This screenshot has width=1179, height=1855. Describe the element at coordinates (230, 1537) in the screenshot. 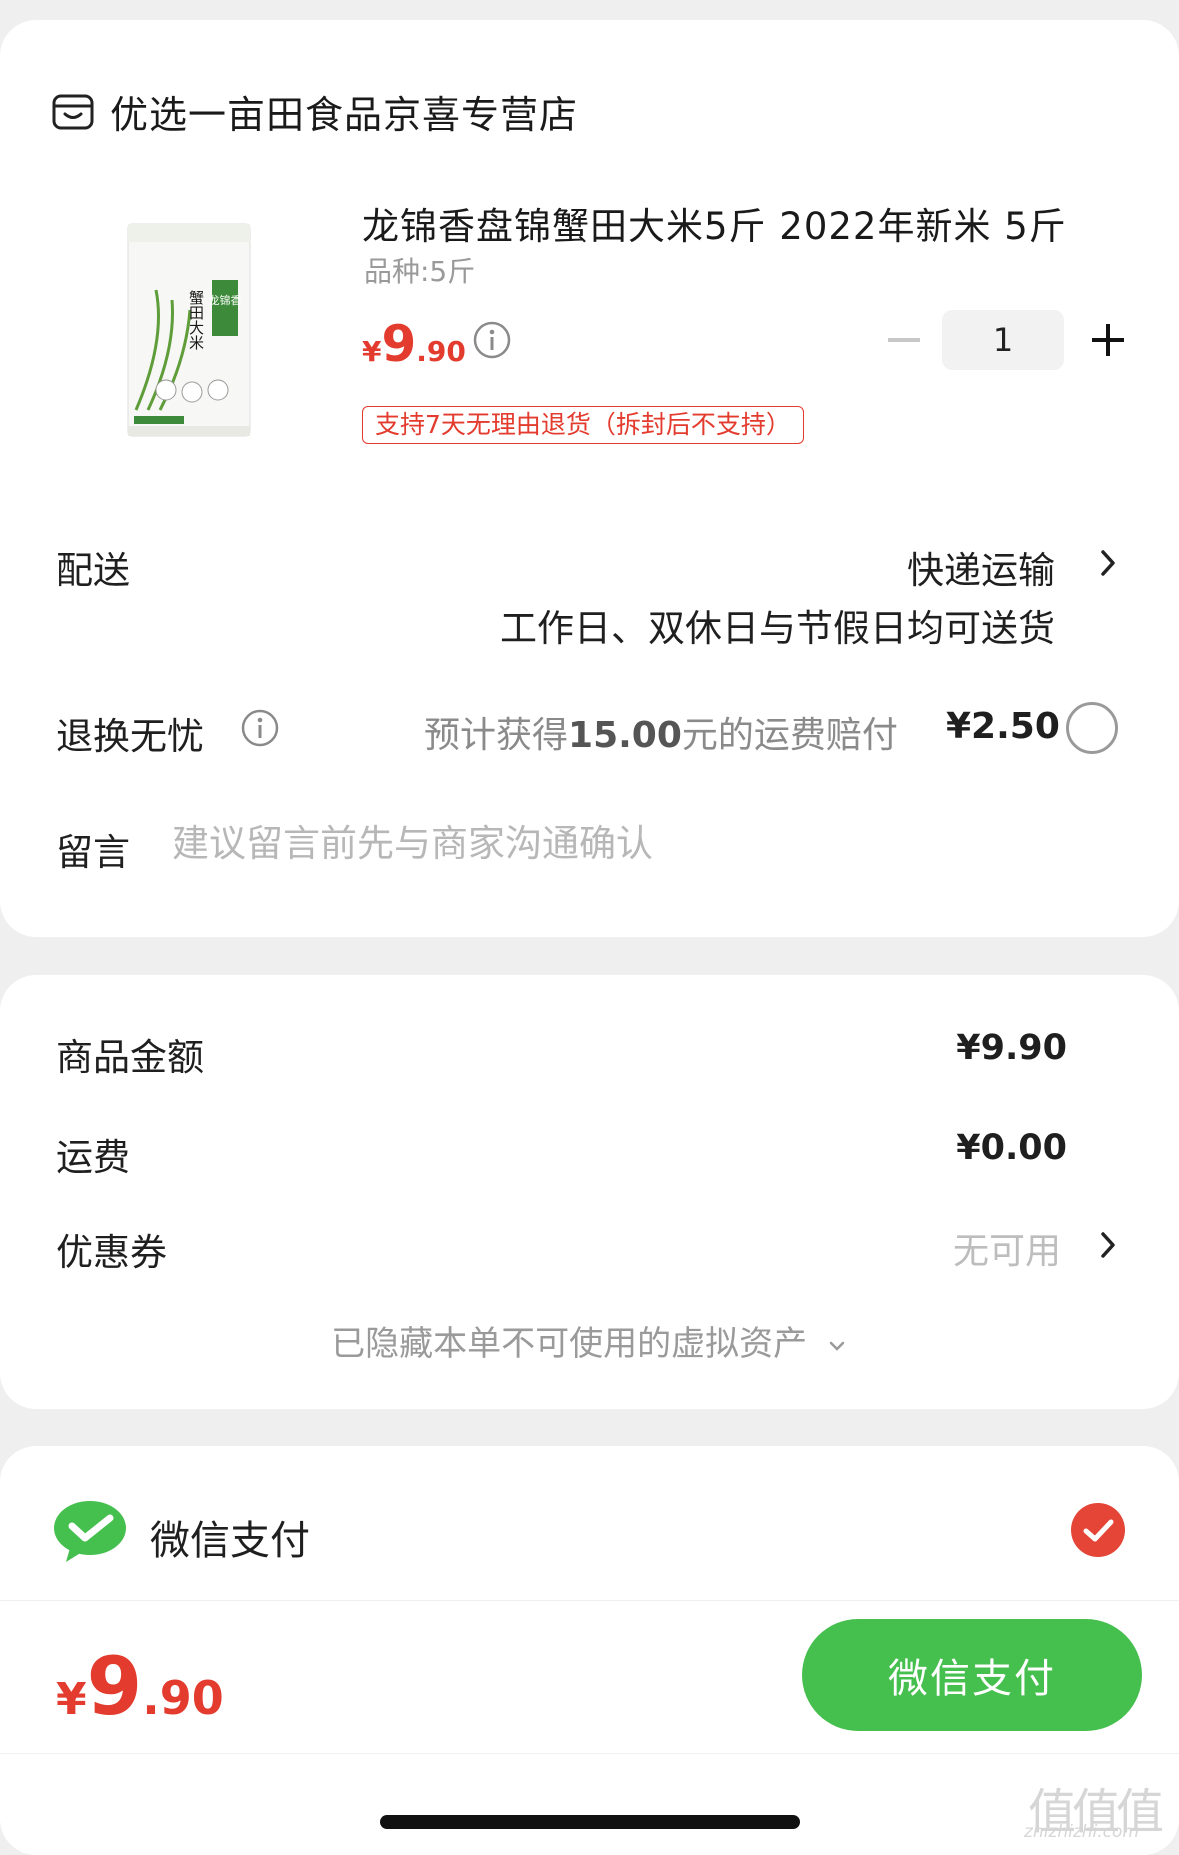

I see `payment-method-name: 微信支付` at that location.